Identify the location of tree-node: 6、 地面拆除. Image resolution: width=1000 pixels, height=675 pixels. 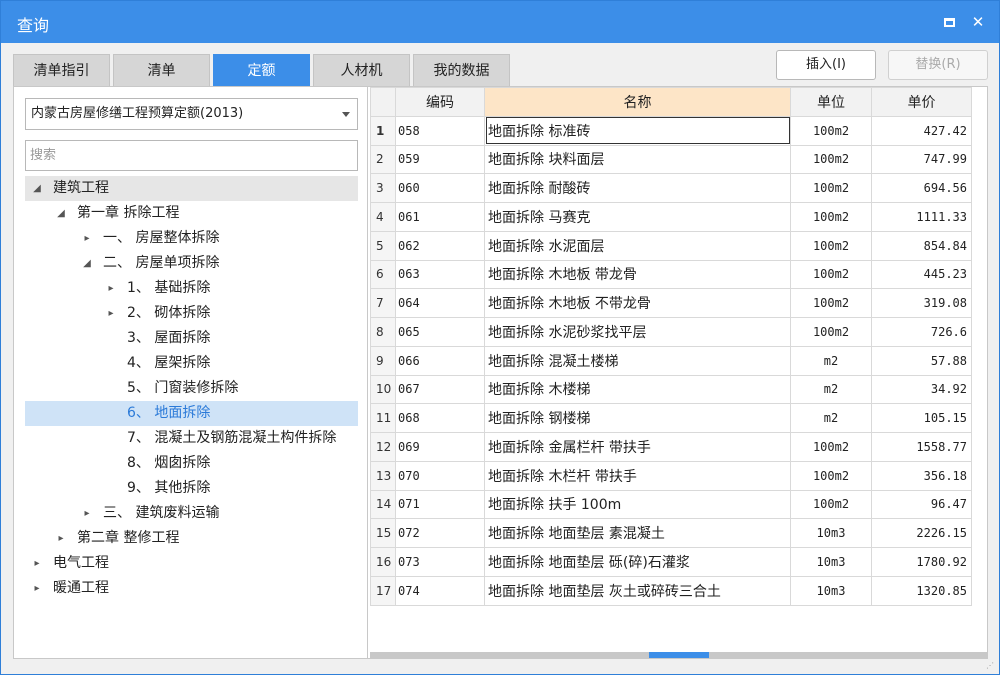
(191, 413).